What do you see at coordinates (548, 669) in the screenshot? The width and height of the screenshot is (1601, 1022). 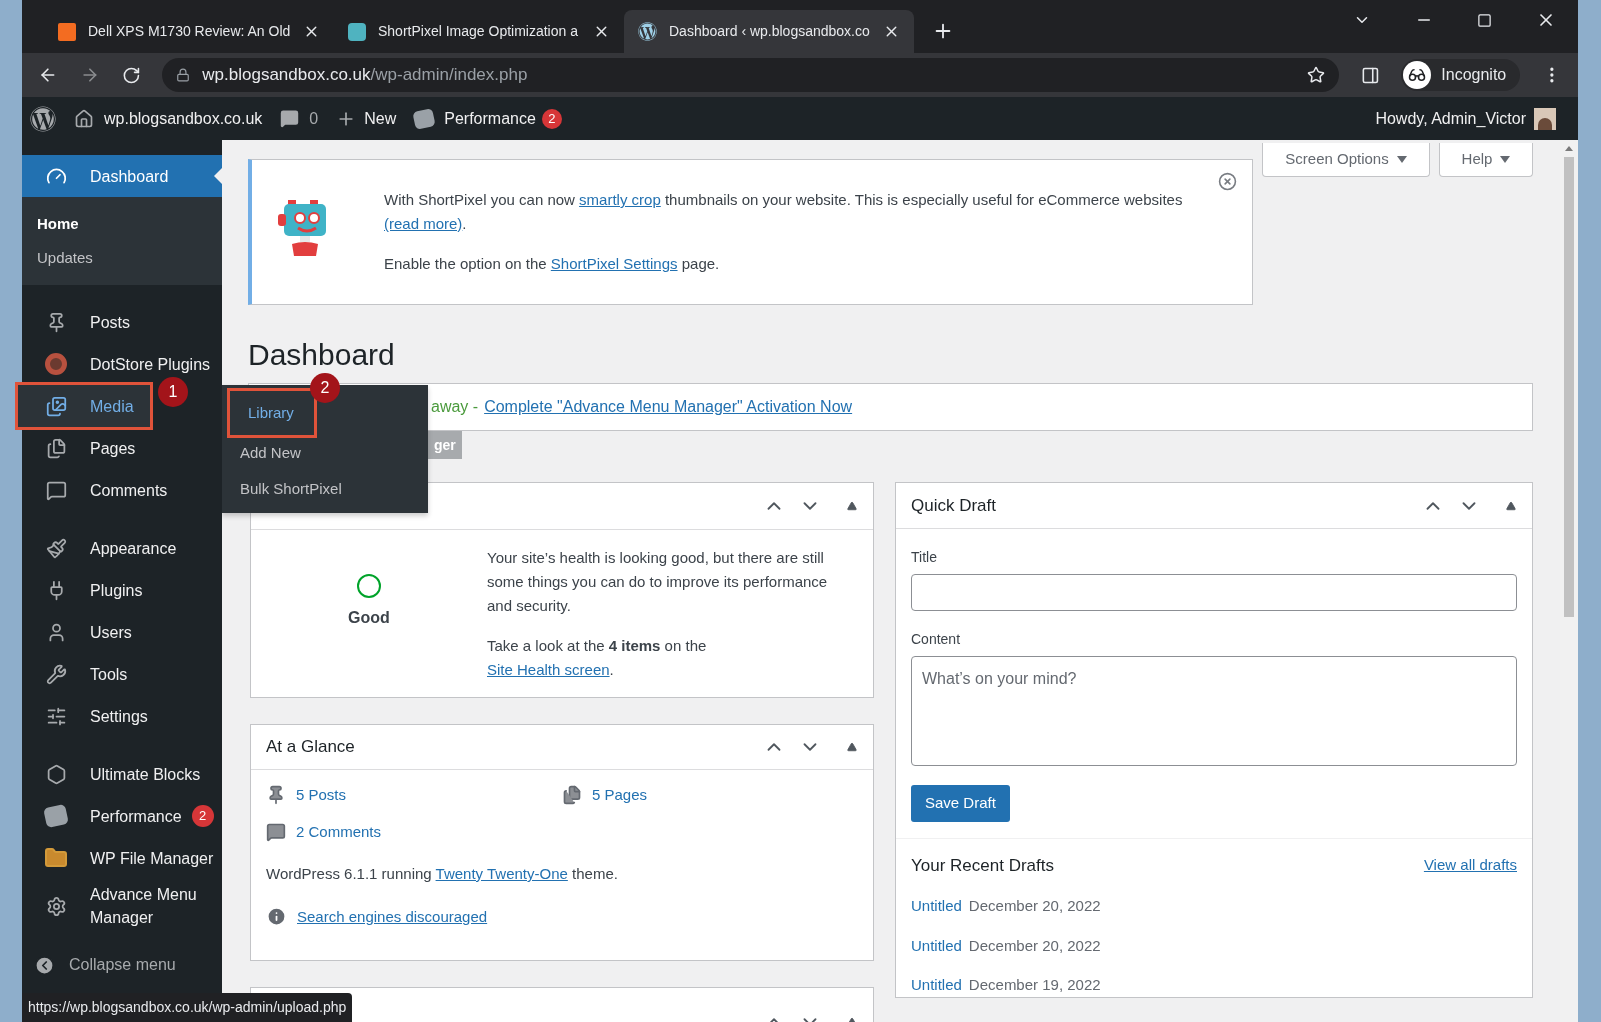 I see `site-health-link: Site Health screen` at bounding box center [548, 669].